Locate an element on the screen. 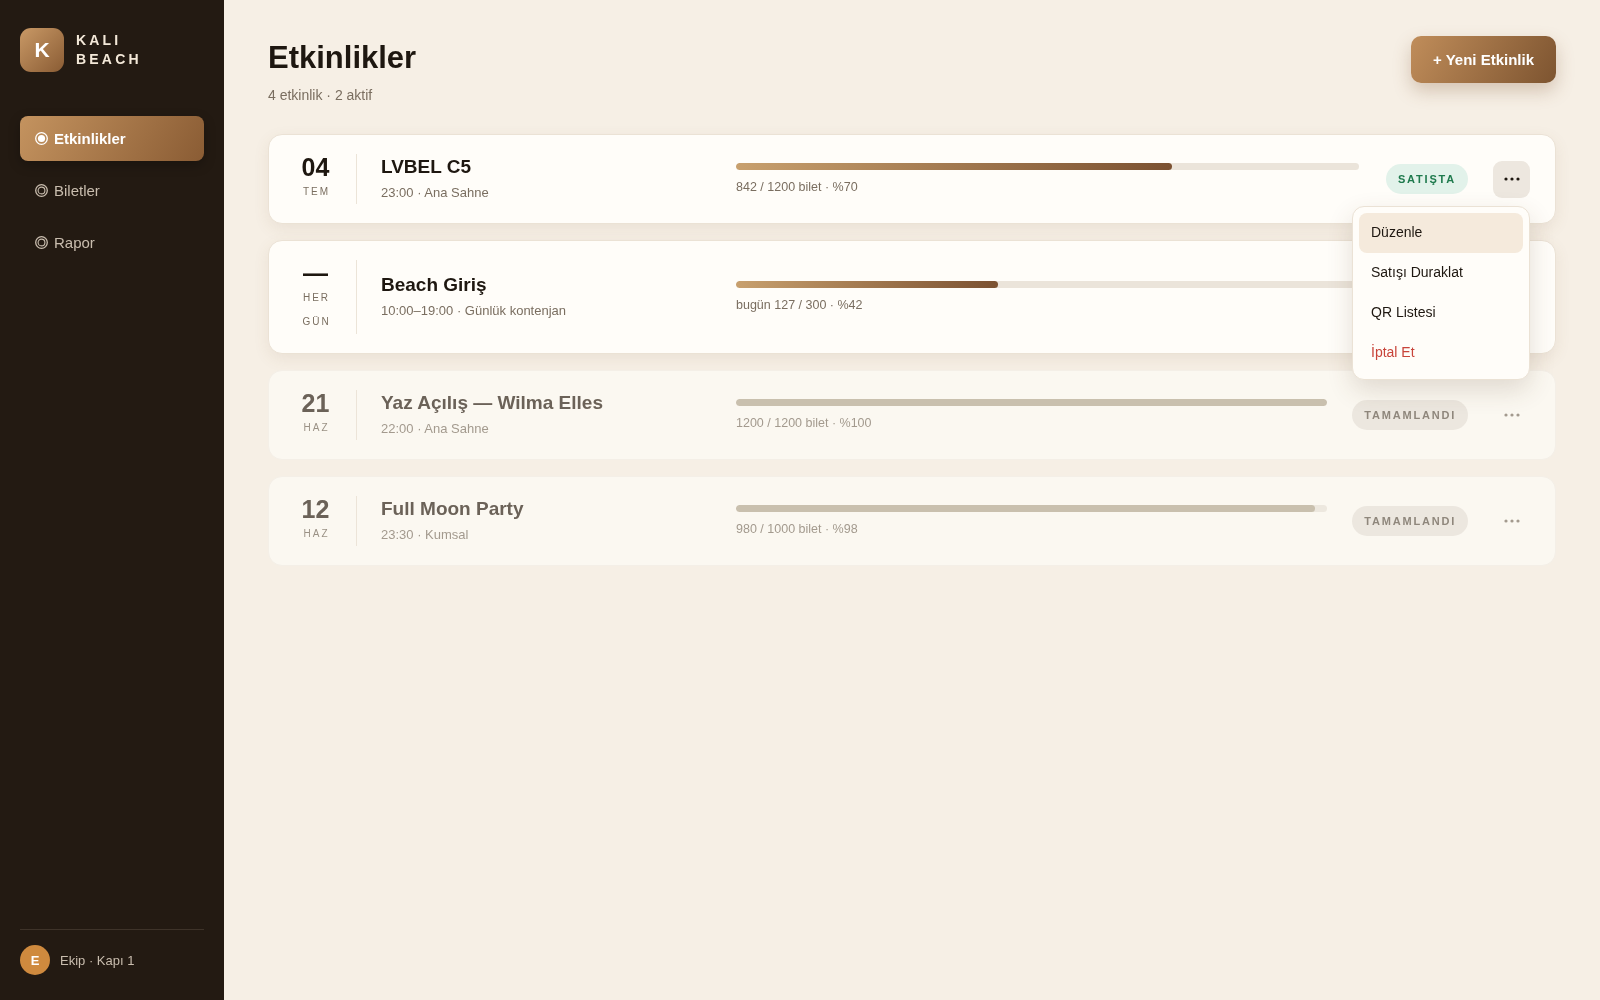 The height and width of the screenshot is (1000, 1600). event-title: LVBEL C5 is located at coordinates (427, 167).